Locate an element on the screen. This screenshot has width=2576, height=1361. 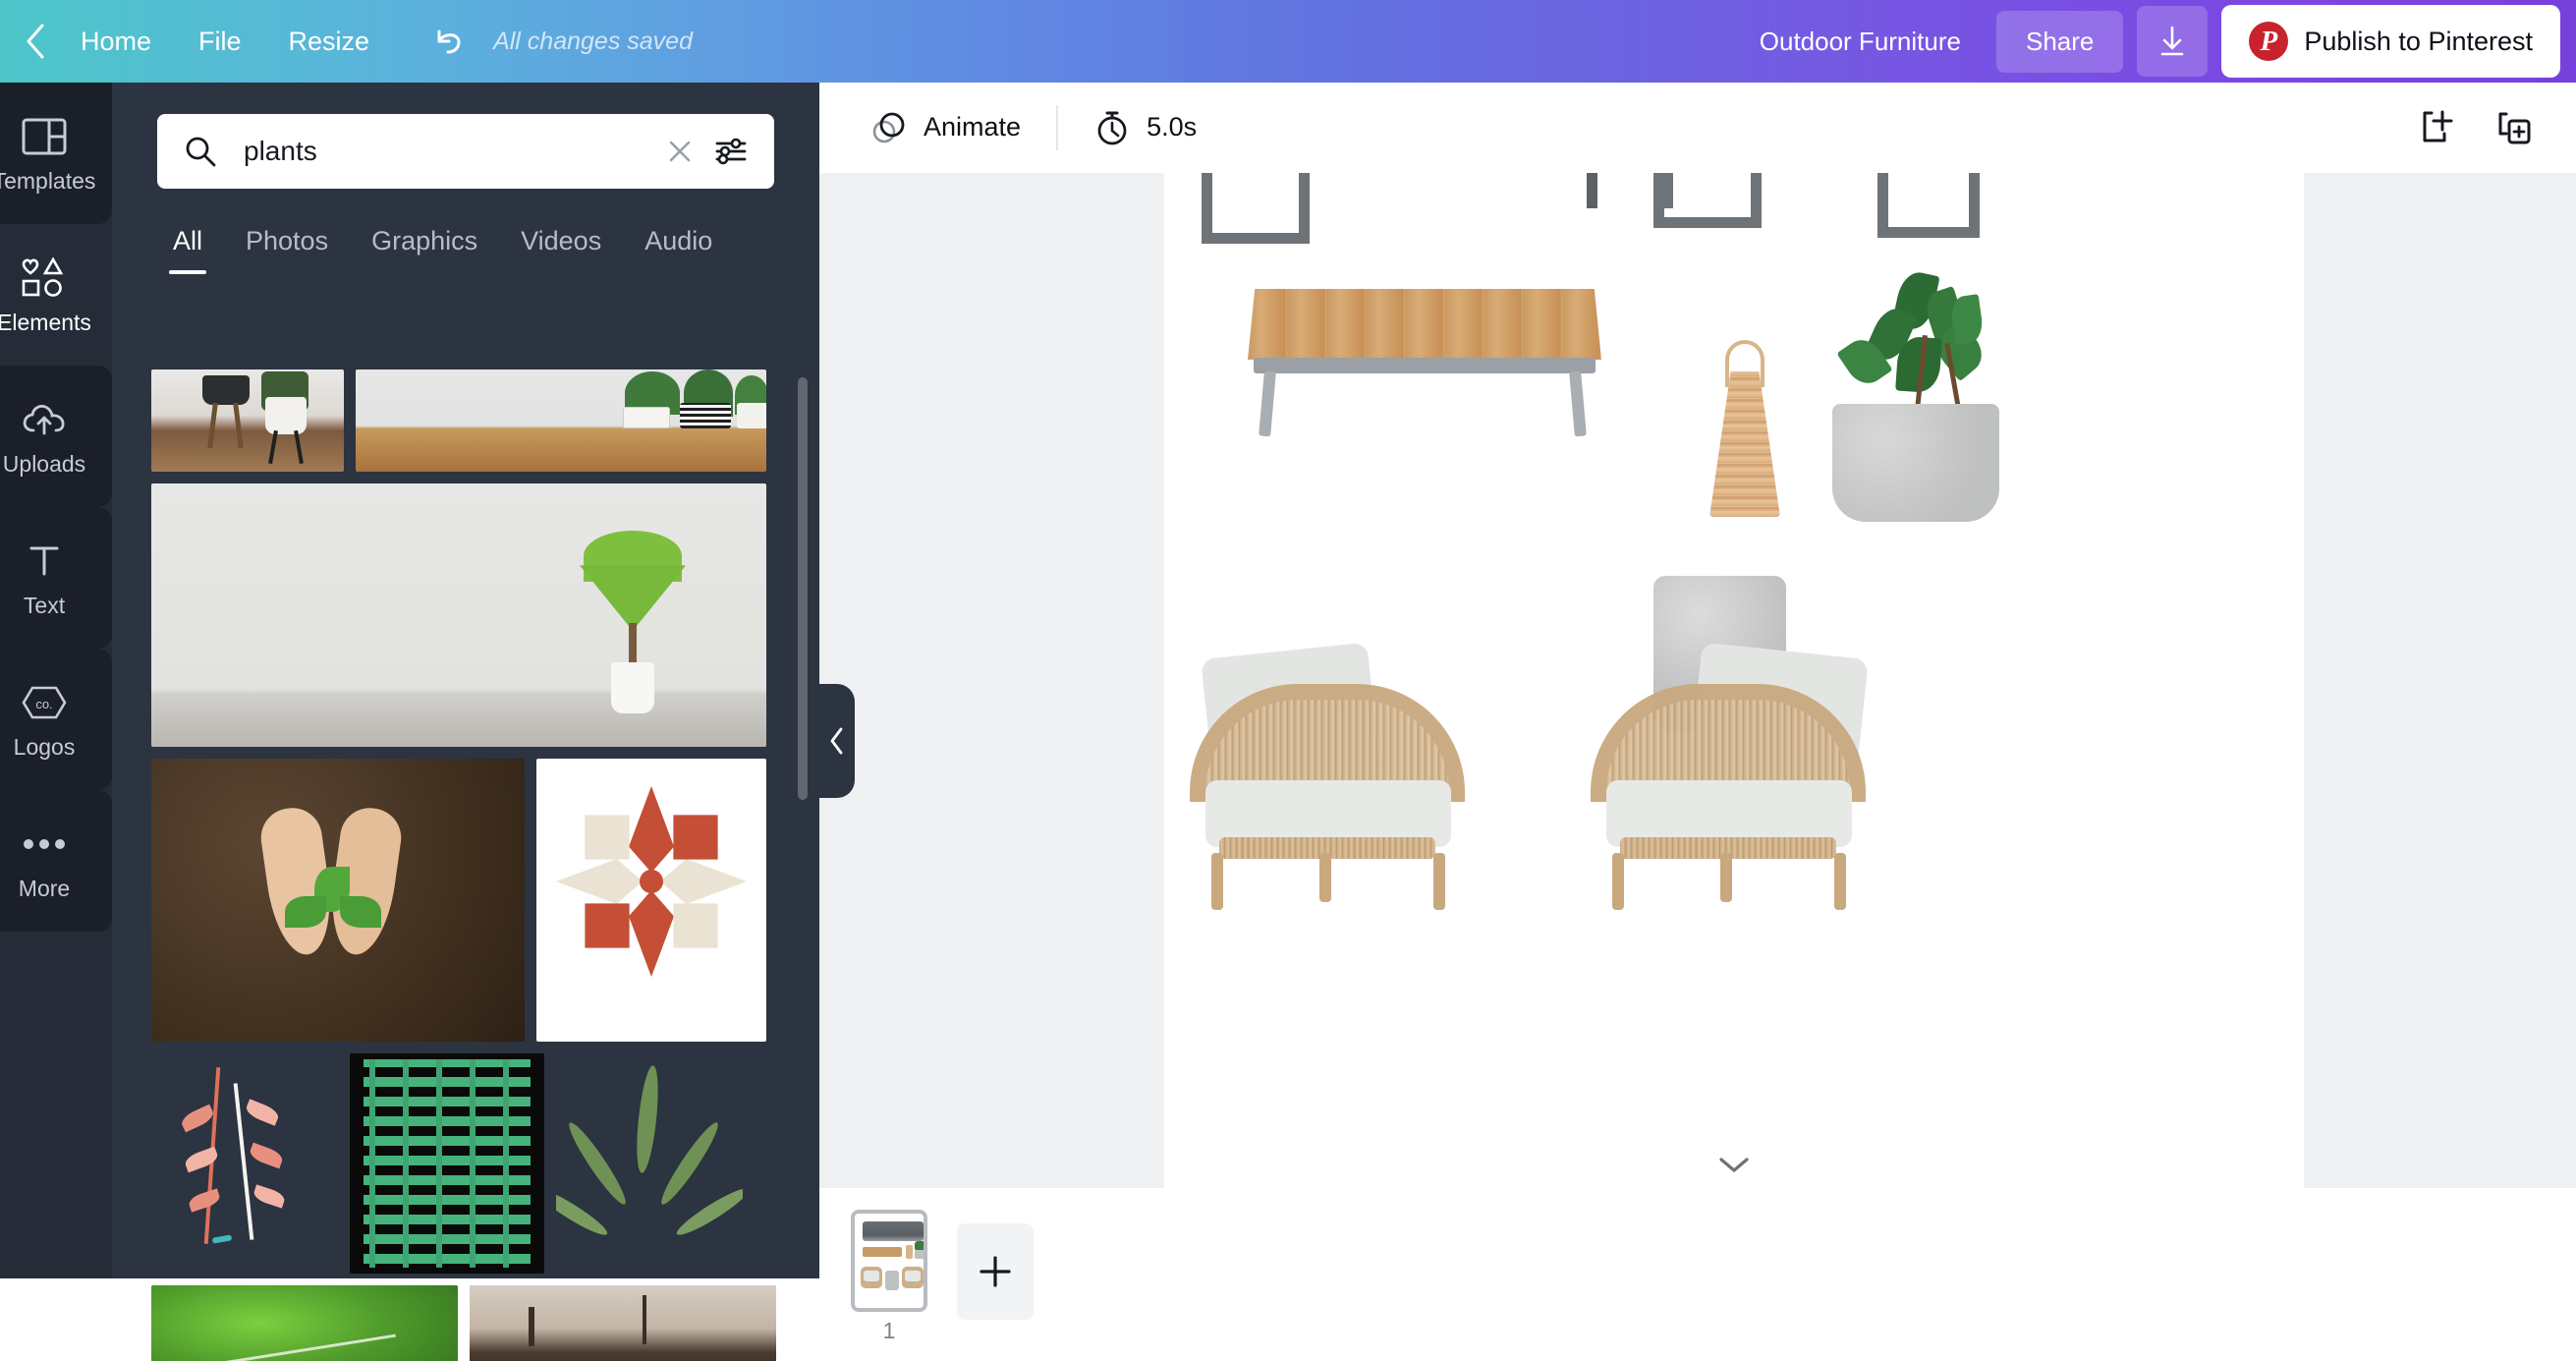
result-thumb-pink-branch-leaves-graphic is located at coordinates (244, 1163).